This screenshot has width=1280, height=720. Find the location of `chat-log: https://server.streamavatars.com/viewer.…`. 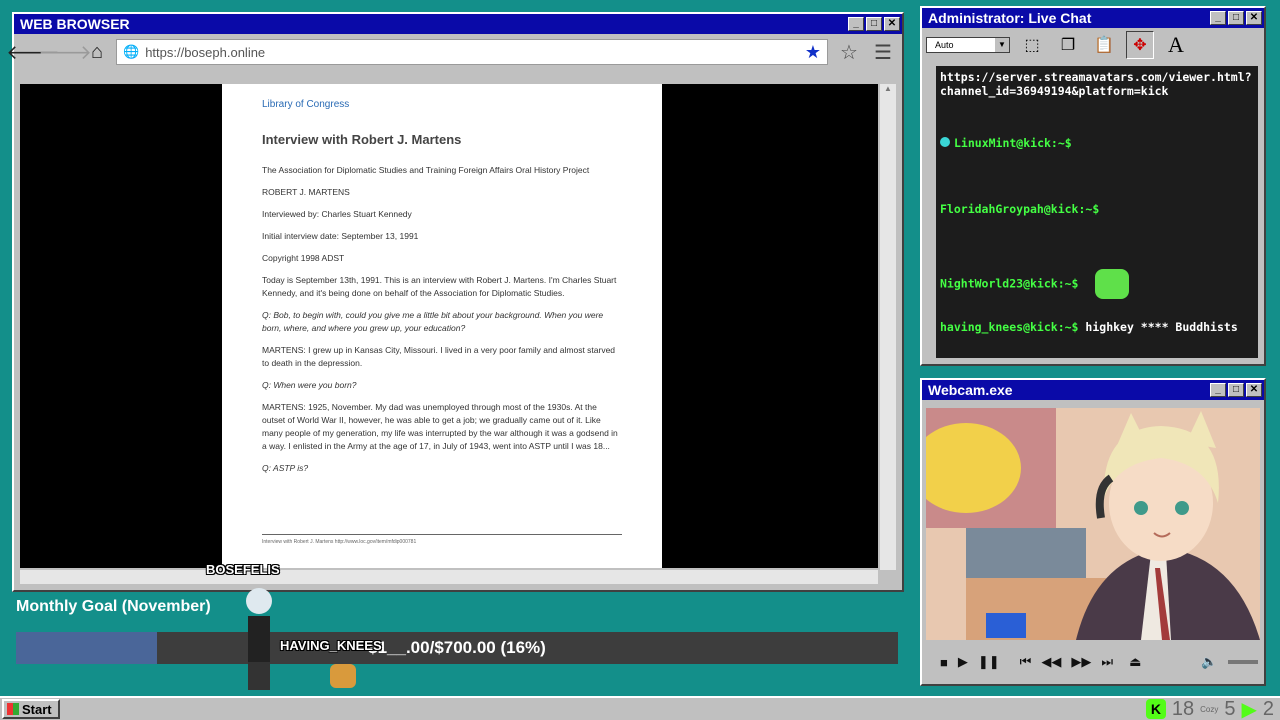

chat-log: https://server.streamavatars.com/viewer.… is located at coordinates (1097, 212).